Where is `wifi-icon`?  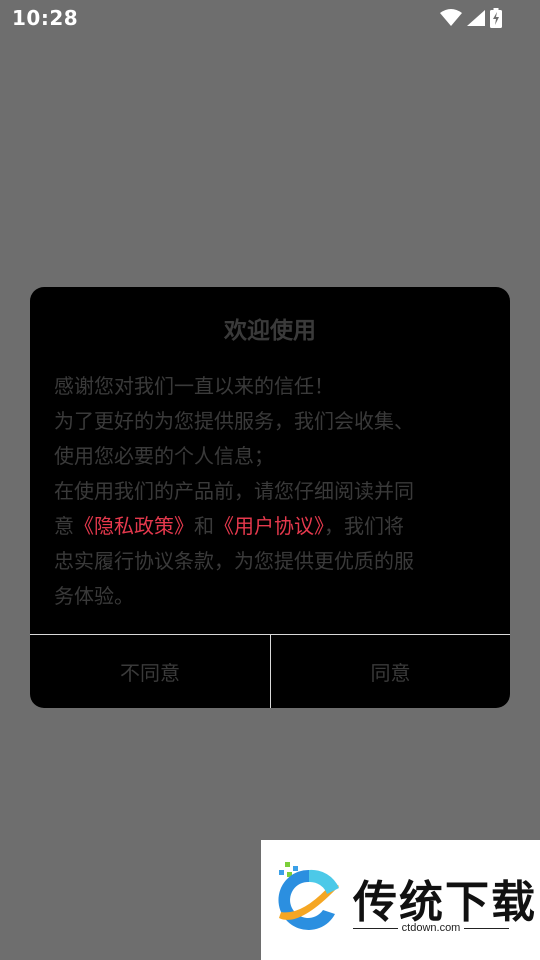 wifi-icon is located at coordinates (451, 17).